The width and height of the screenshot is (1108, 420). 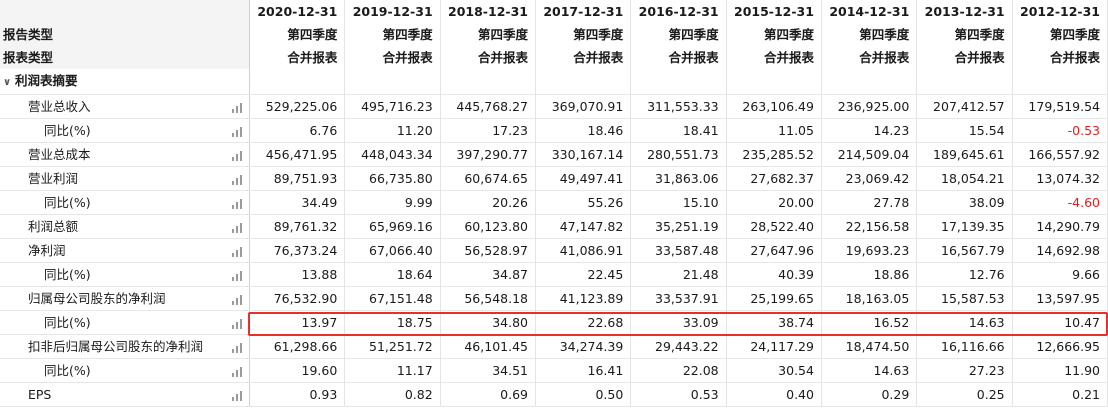 What do you see at coordinates (1060, 130) in the screenshot?
I see `value-cell: -0.53` at bounding box center [1060, 130].